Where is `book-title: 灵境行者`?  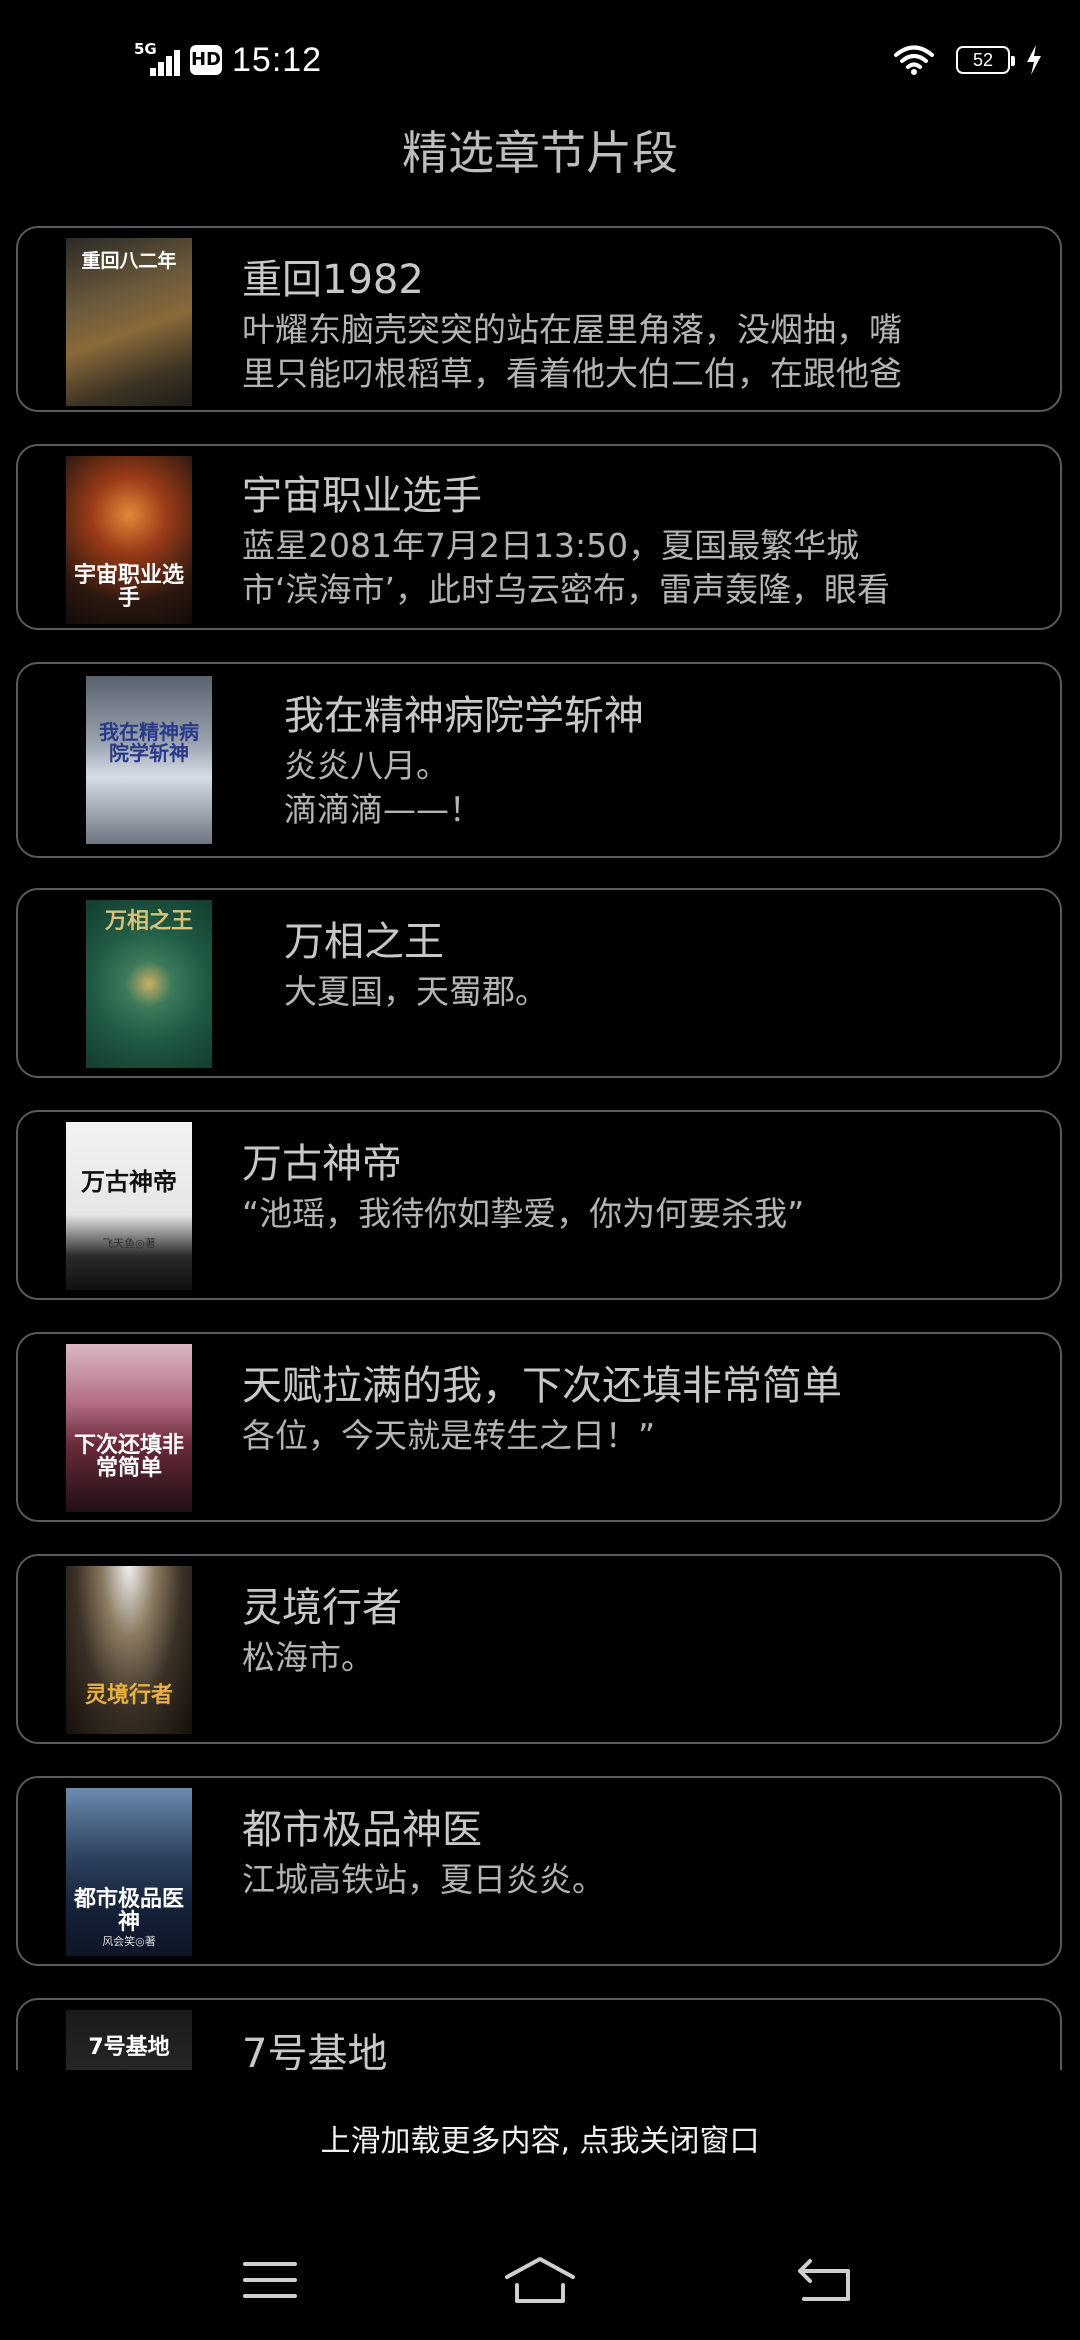
book-title: 灵境行者 is located at coordinates (322, 1608).